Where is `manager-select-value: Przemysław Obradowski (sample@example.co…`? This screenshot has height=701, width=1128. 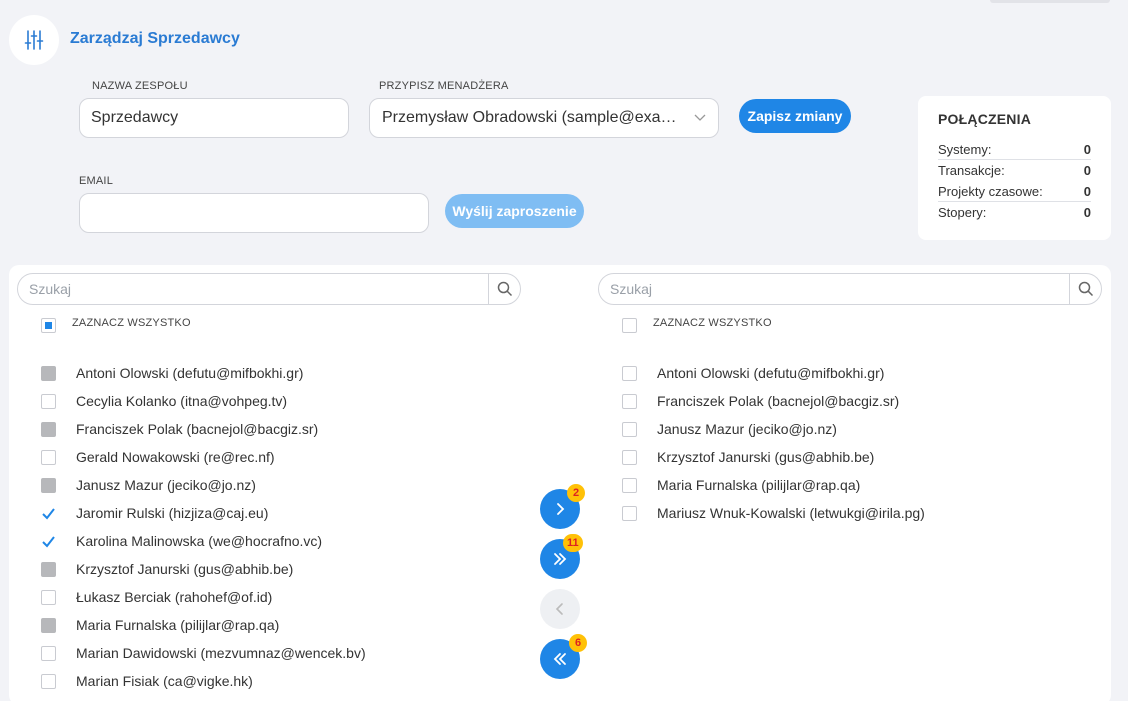 manager-select-value: Przemysław Obradowski (sample@example.co… is located at coordinates (534, 117).